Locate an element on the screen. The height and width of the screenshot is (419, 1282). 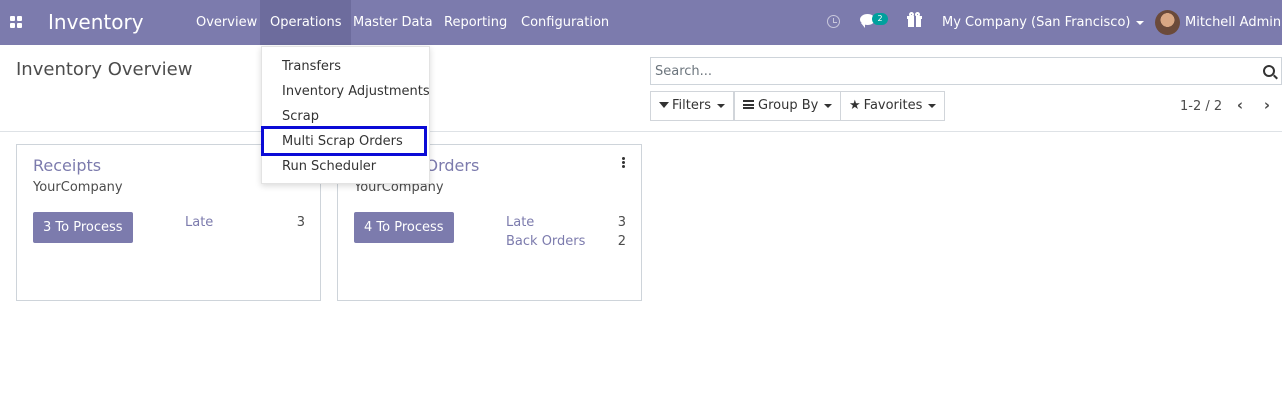
app-title: Inventory is located at coordinates (96, 22).